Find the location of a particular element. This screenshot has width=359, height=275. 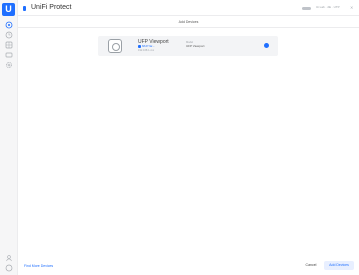

add-devices-button: Add Devices is located at coordinates (339, 265).